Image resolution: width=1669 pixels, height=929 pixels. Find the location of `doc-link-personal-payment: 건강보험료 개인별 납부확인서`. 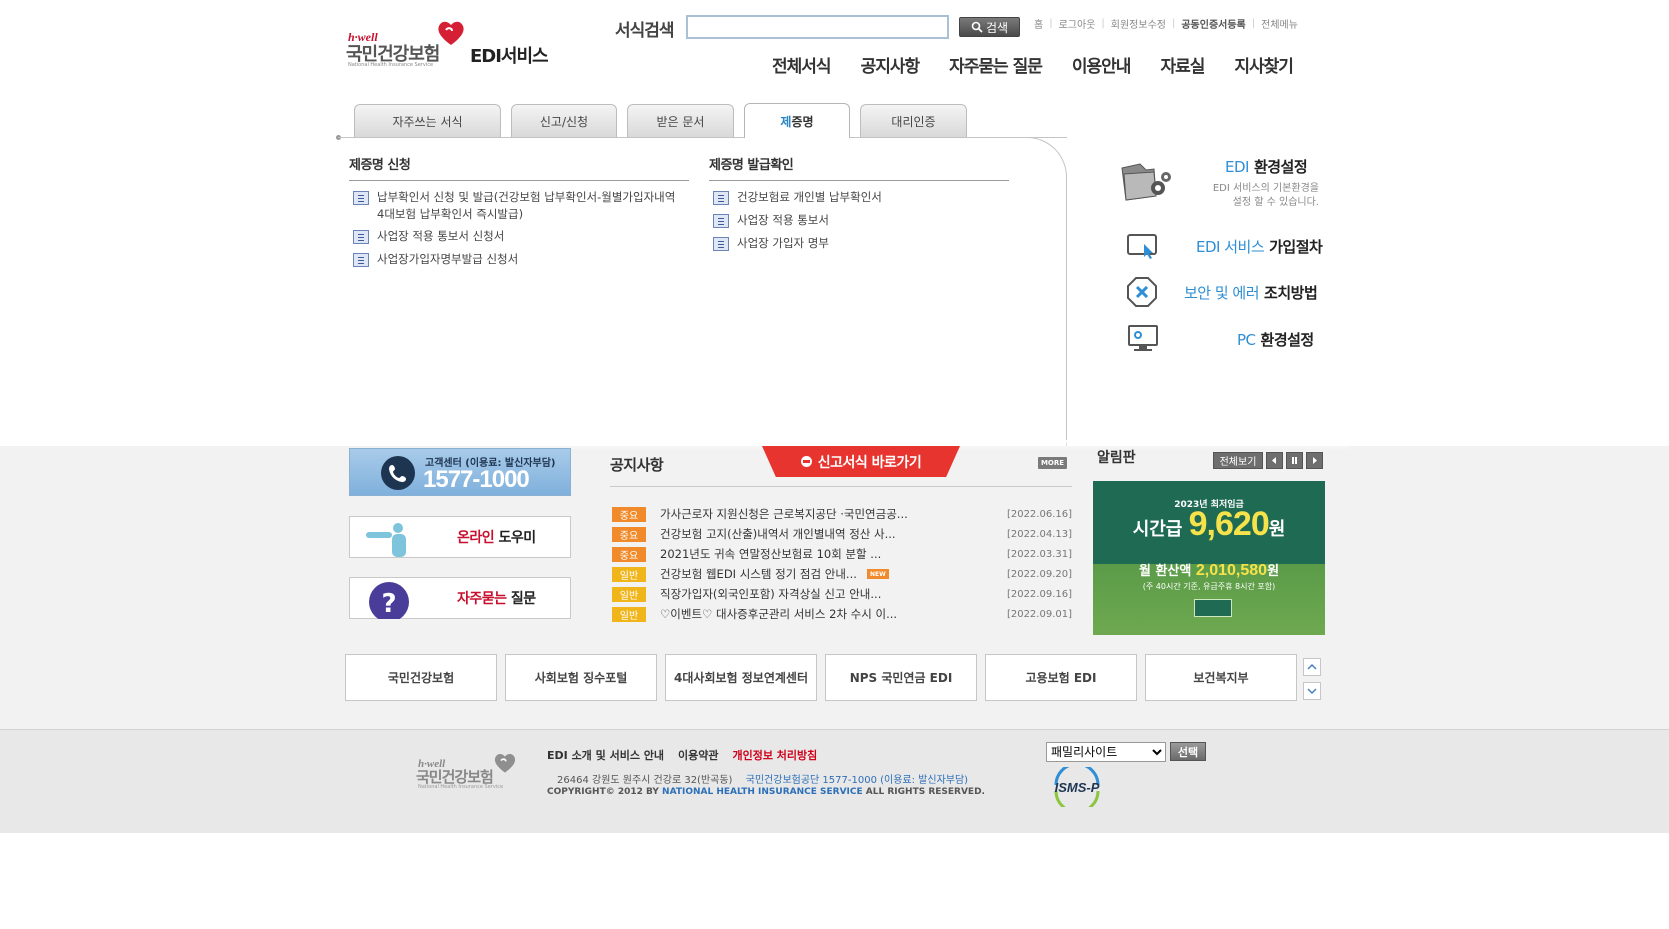

doc-link-personal-payment: 건강보험료 개인별 납부확인서 is located at coordinates (863, 197).